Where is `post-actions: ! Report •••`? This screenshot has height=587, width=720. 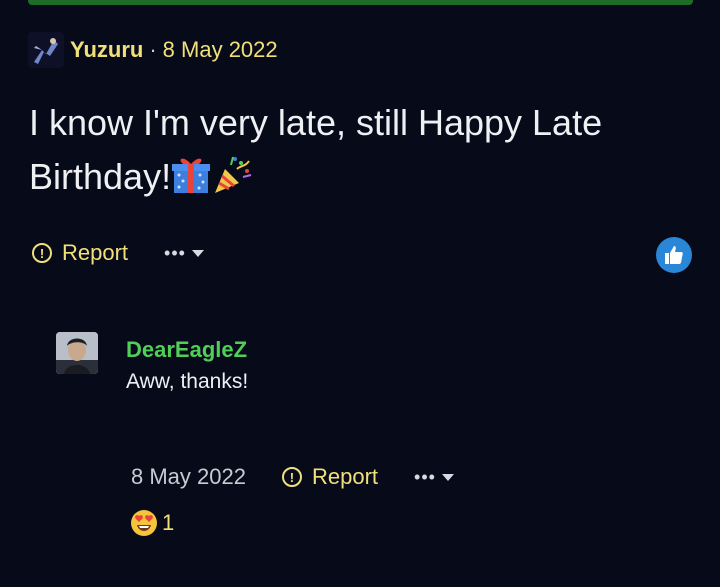
post-actions: ! Report ••• is located at coordinates (118, 253).